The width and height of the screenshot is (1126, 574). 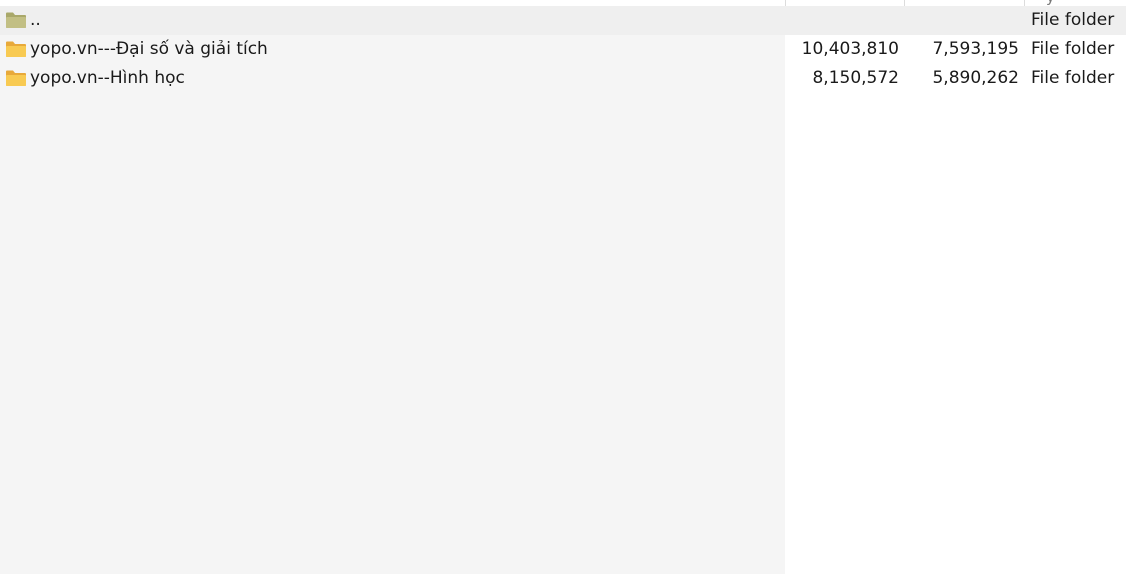 I want to click on file-name: yopo.vn---Đại số và giải tích, so click(x=149, y=49).